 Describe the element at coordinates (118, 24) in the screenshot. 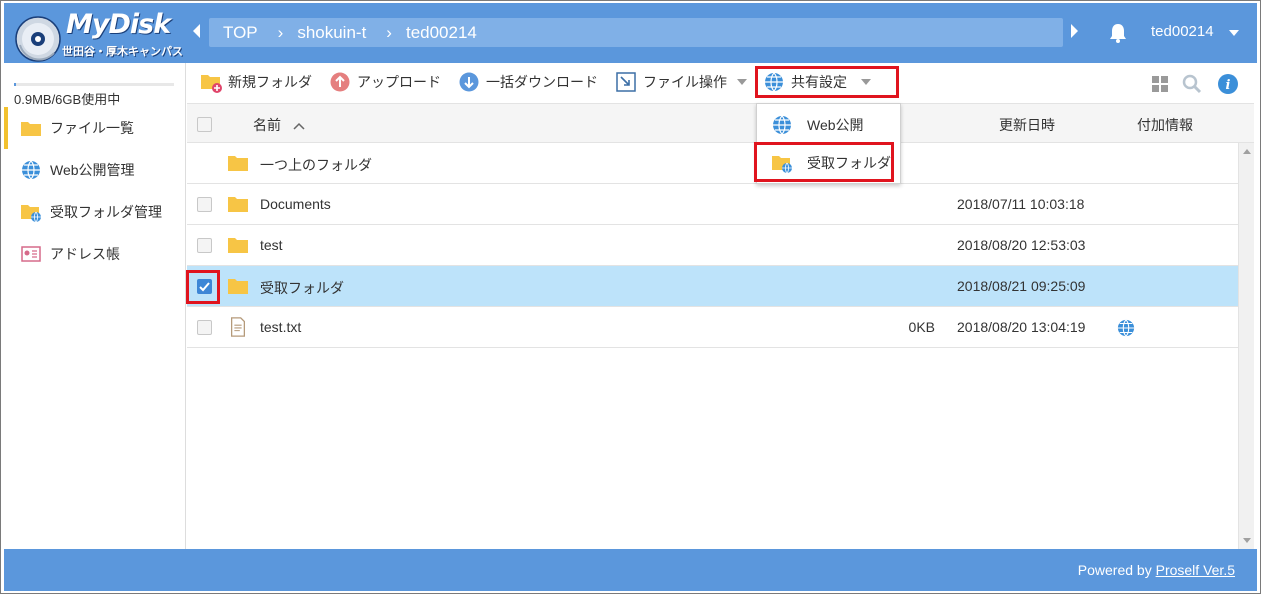

I see `logo-text: MyDisk` at that location.